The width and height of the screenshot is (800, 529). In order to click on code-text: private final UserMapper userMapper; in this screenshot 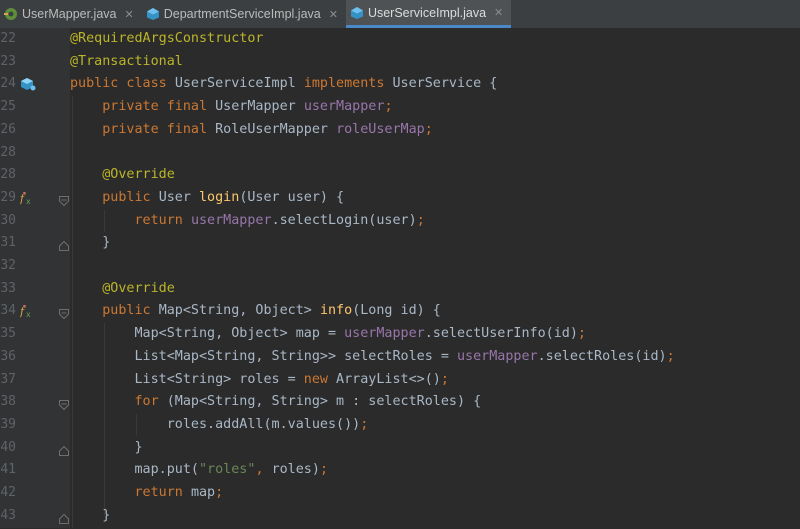, I will do `click(231, 107)`.